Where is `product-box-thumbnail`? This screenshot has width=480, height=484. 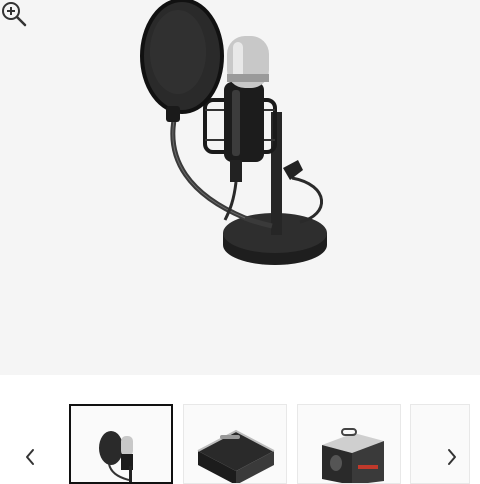 product-box-thumbnail is located at coordinates (353, 455).